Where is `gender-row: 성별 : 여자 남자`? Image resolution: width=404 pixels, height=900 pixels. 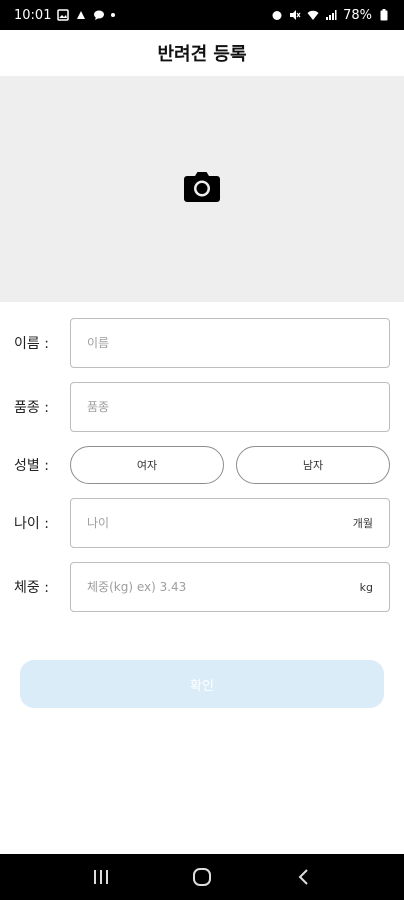
gender-row: 성별 : 여자 남자 is located at coordinates (202, 465).